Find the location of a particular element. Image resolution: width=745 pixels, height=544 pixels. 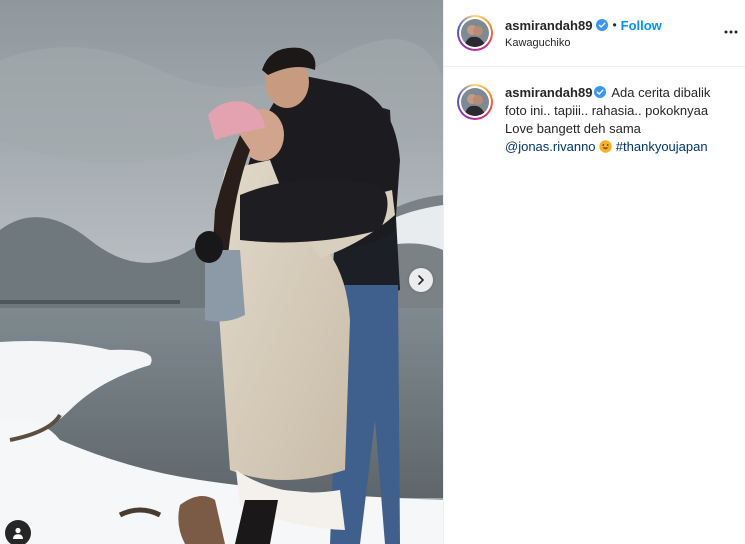

user-tags-button is located at coordinates (18, 532).